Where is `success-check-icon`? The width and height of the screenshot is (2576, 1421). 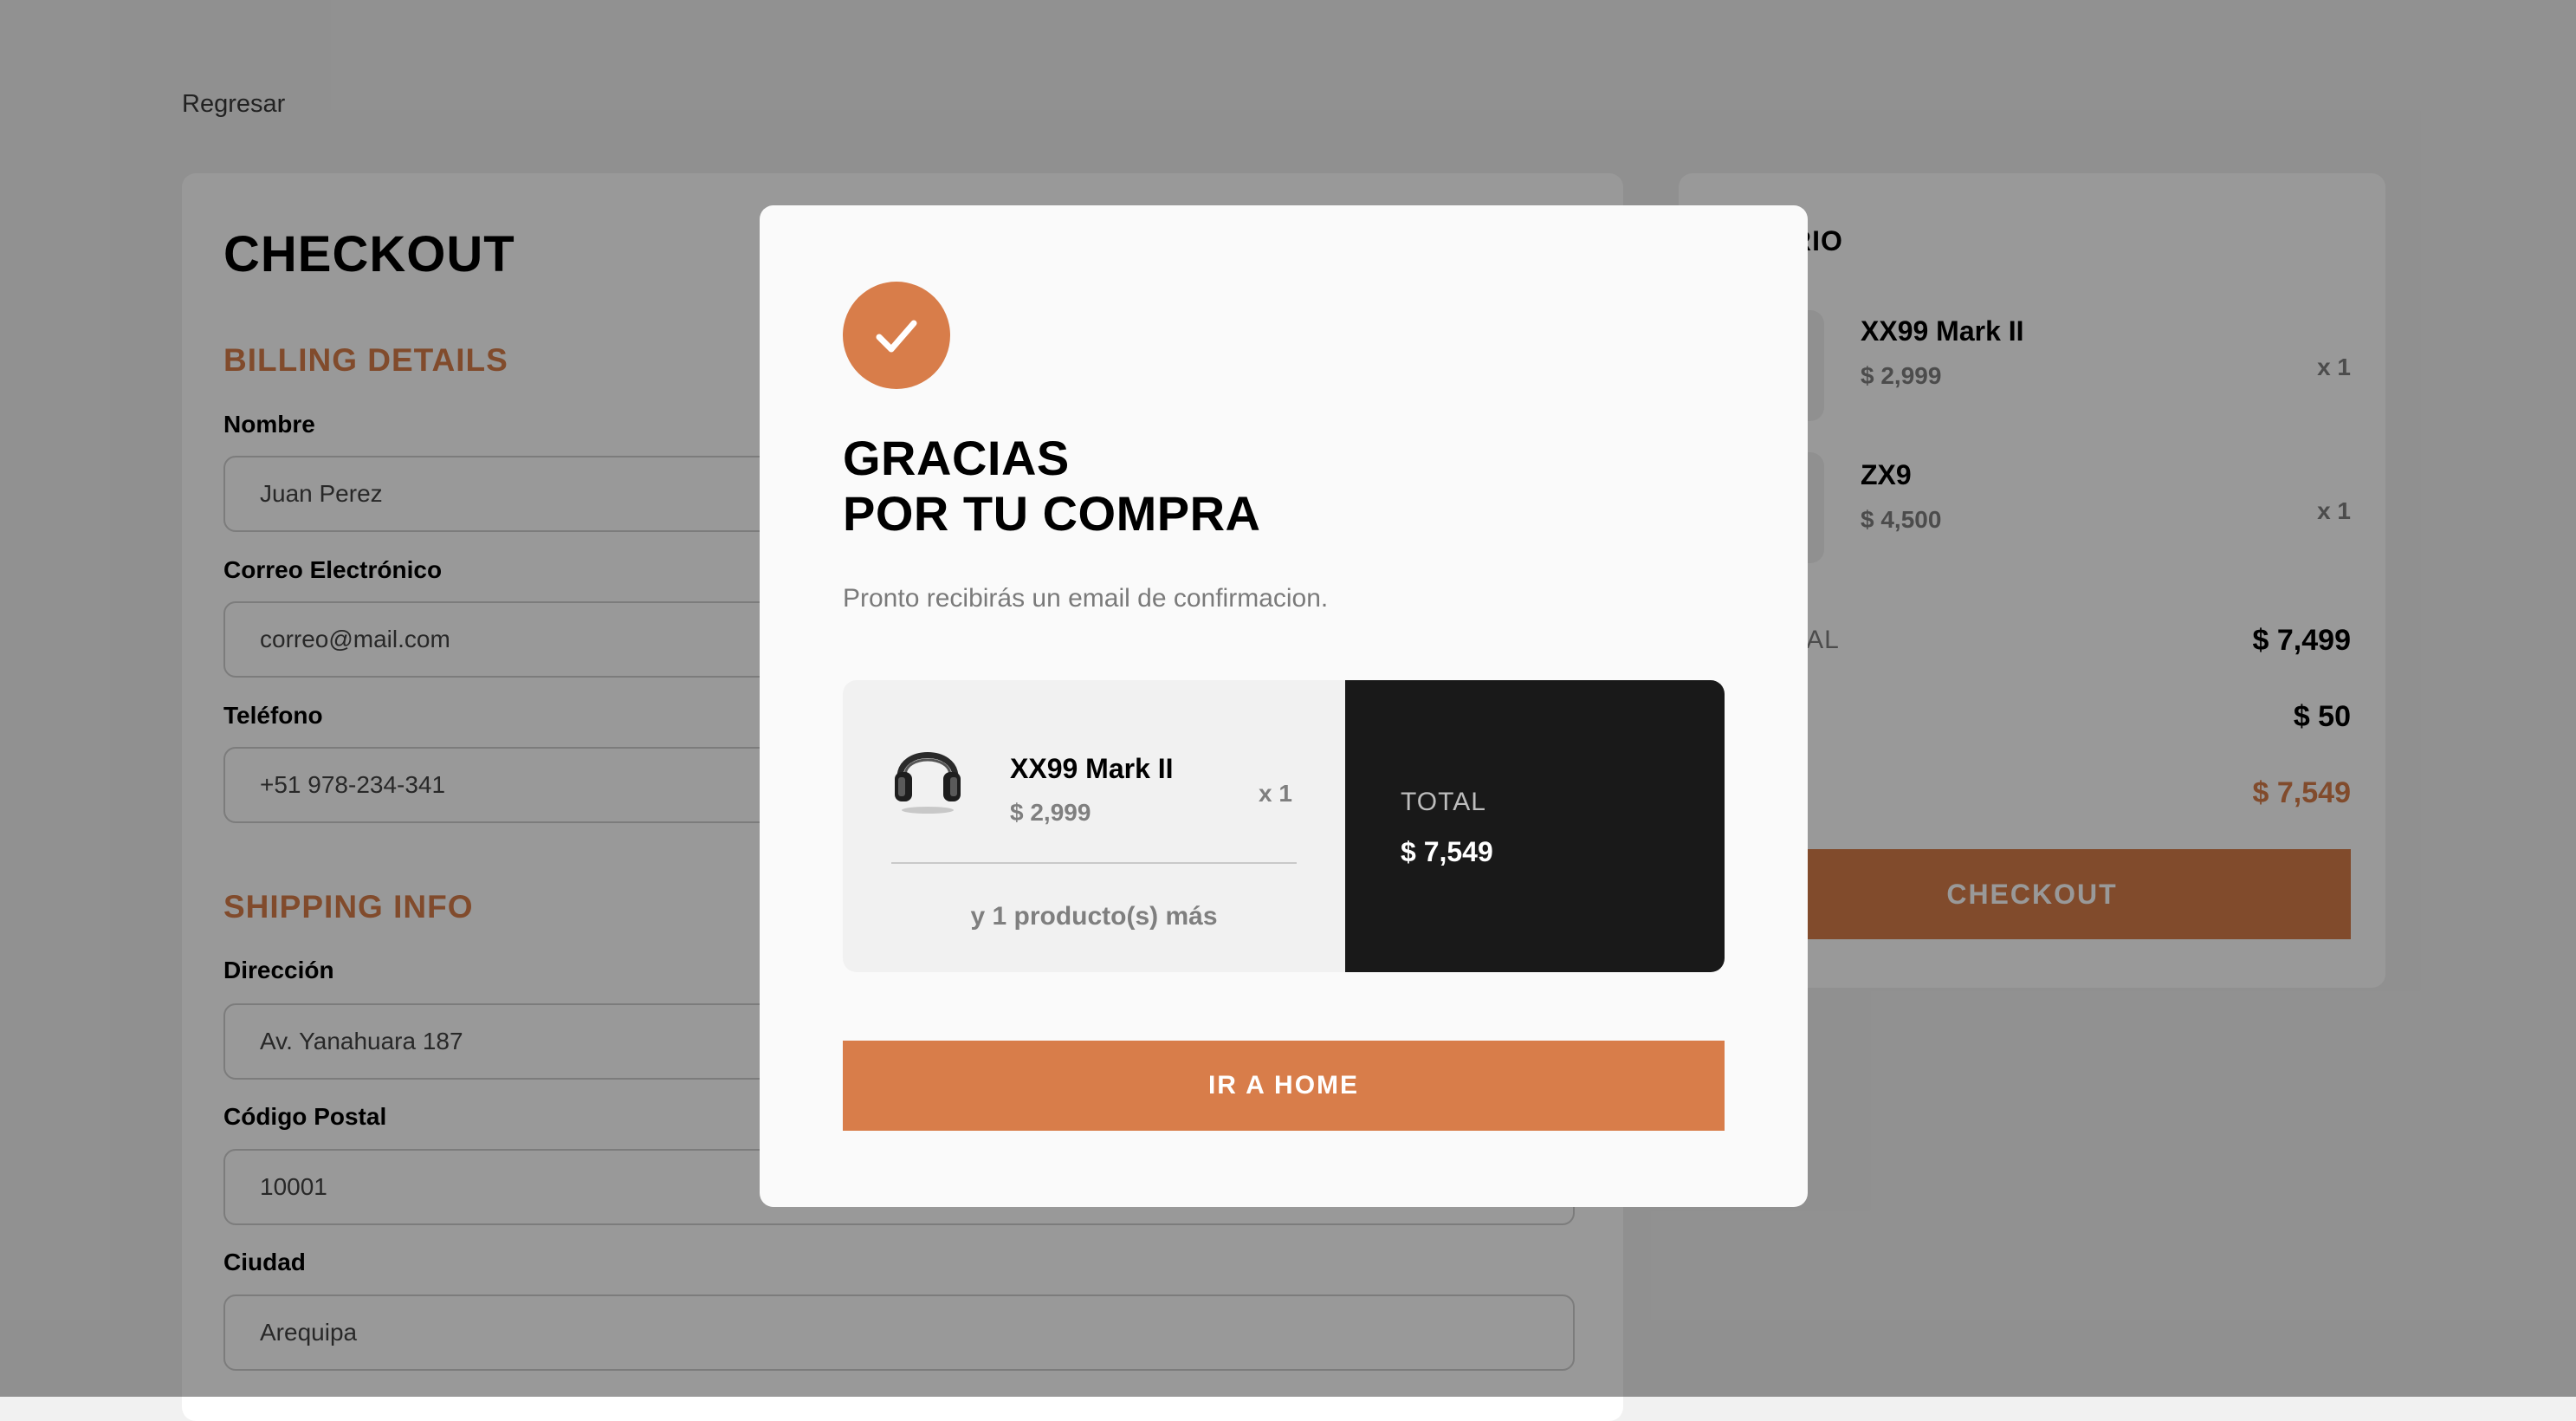
success-check-icon is located at coordinates (896, 335).